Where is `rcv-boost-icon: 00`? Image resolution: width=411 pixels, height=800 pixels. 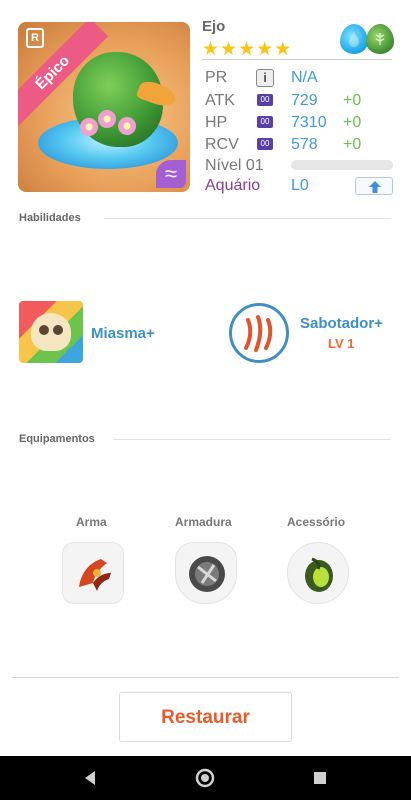 rcv-boost-icon: 00 is located at coordinates (265, 144).